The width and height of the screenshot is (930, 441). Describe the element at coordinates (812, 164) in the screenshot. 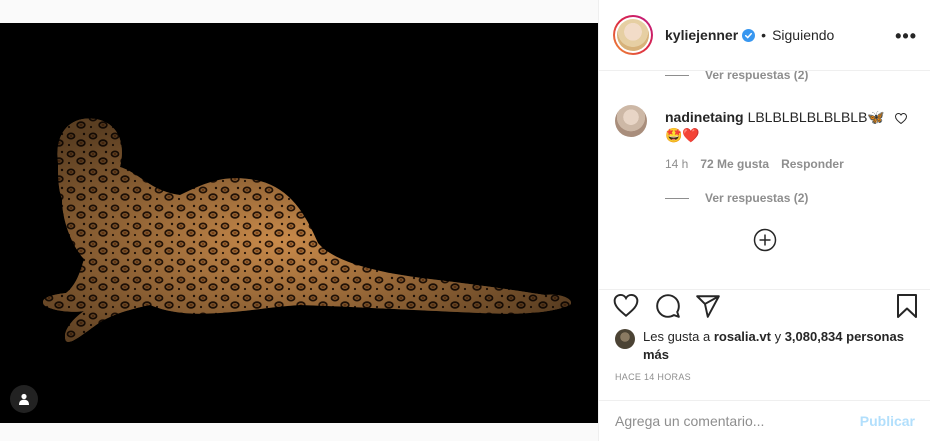

I see `reply-button: Responder` at that location.